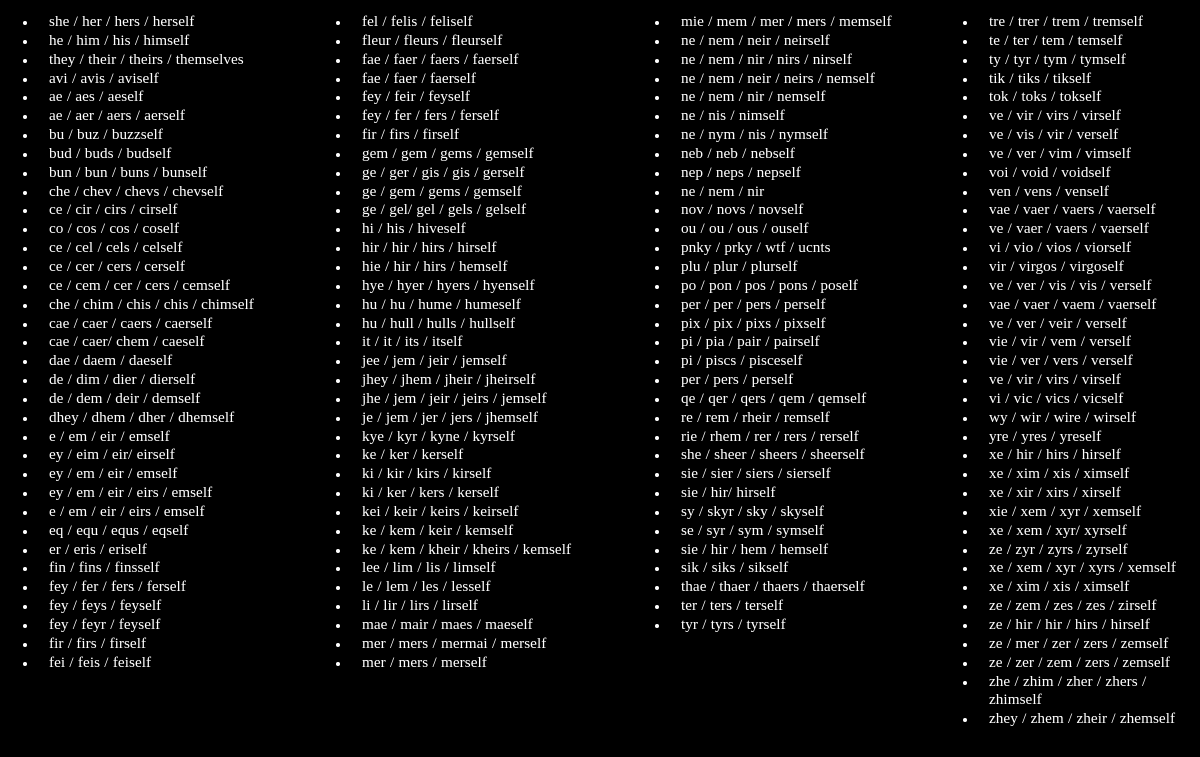 The height and width of the screenshot is (757, 1200). Describe the element at coordinates (1076, 248) in the screenshot. I see `pronoun-list-item: vi / vio / vios / viorself` at that location.